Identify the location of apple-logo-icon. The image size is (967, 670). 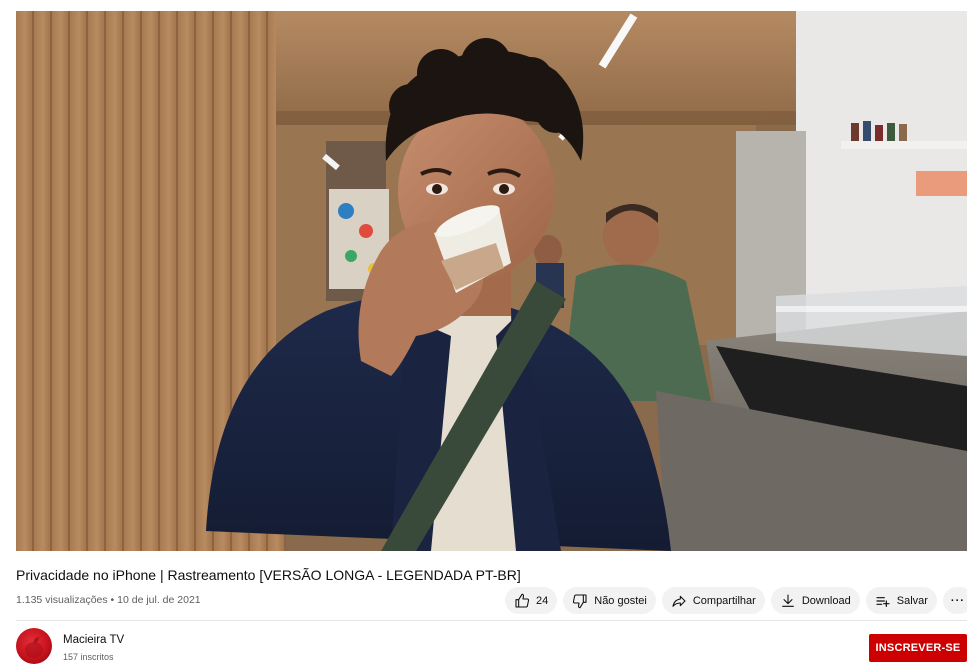
(34, 647).